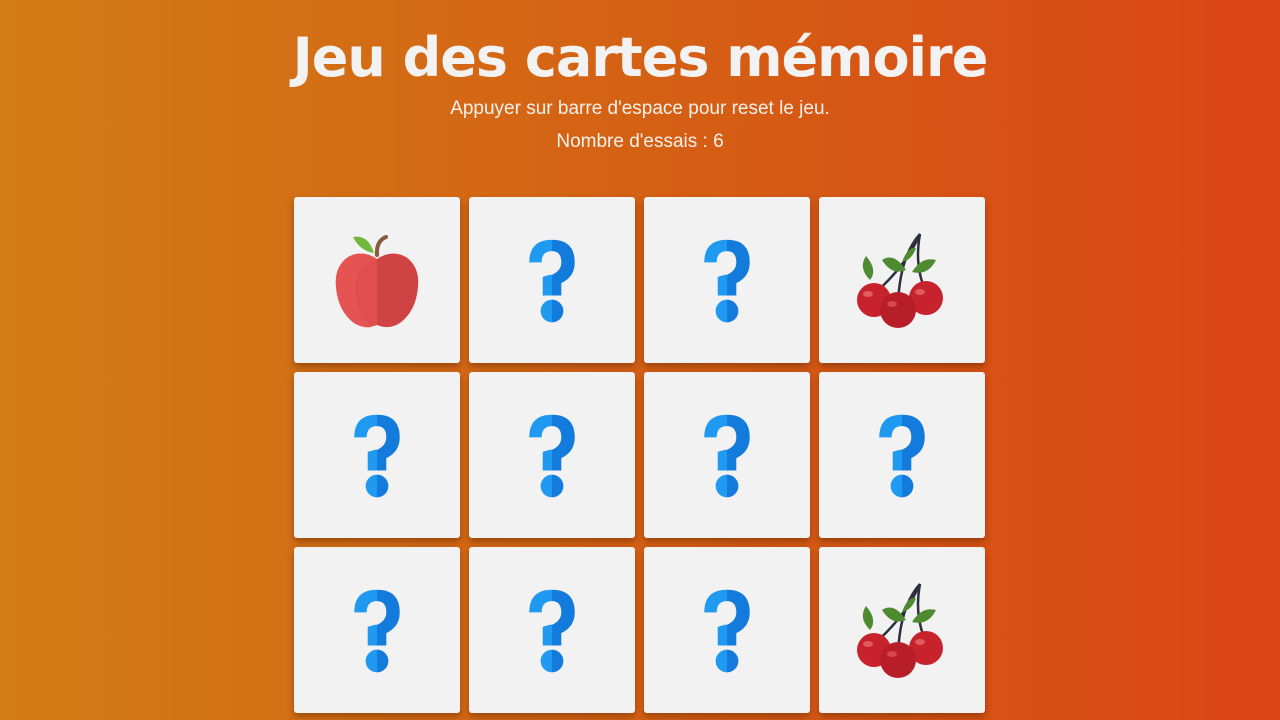 This screenshot has height=720, width=1280. I want to click on page-title: Jeu des cartes mémoire, so click(640, 57).